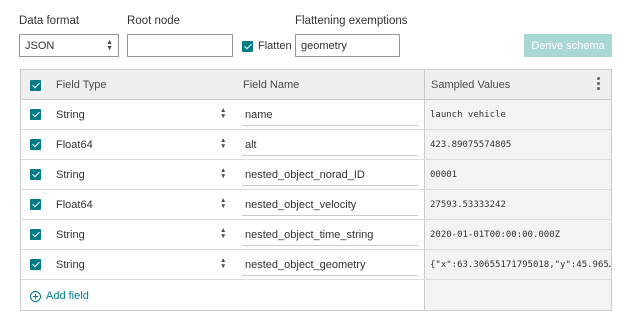 Image resolution: width=624 pixels, height=321 pixels. Describe the element at coordinates (247, 46) in the screenshot. I see `flatten-checkbox` at that location.